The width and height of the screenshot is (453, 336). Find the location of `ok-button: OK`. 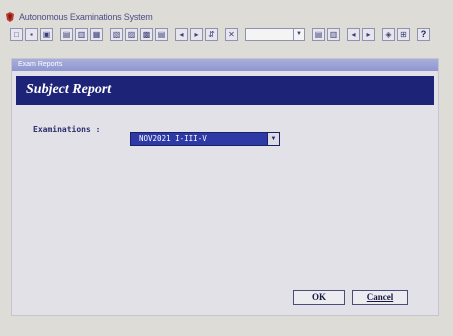

ok-button: OK is located at coordinates (319, 297).